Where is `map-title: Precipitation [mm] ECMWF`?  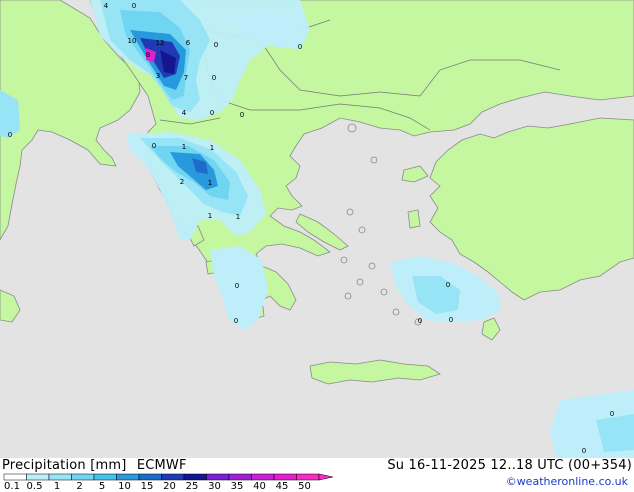
map-title: Precipitation [mm] ECMWF is located at coordinates (94, 465).